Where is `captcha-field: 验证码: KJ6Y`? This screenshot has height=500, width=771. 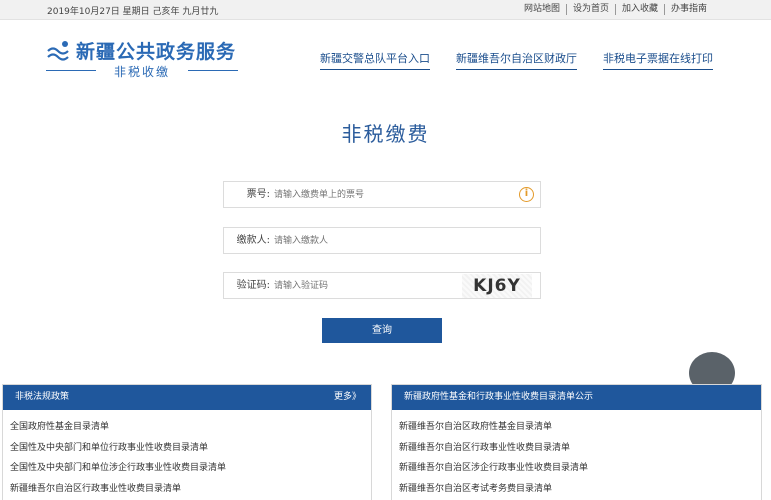 captcha-field: 验证码: KJ6Y is located at coordinates (382, 285).